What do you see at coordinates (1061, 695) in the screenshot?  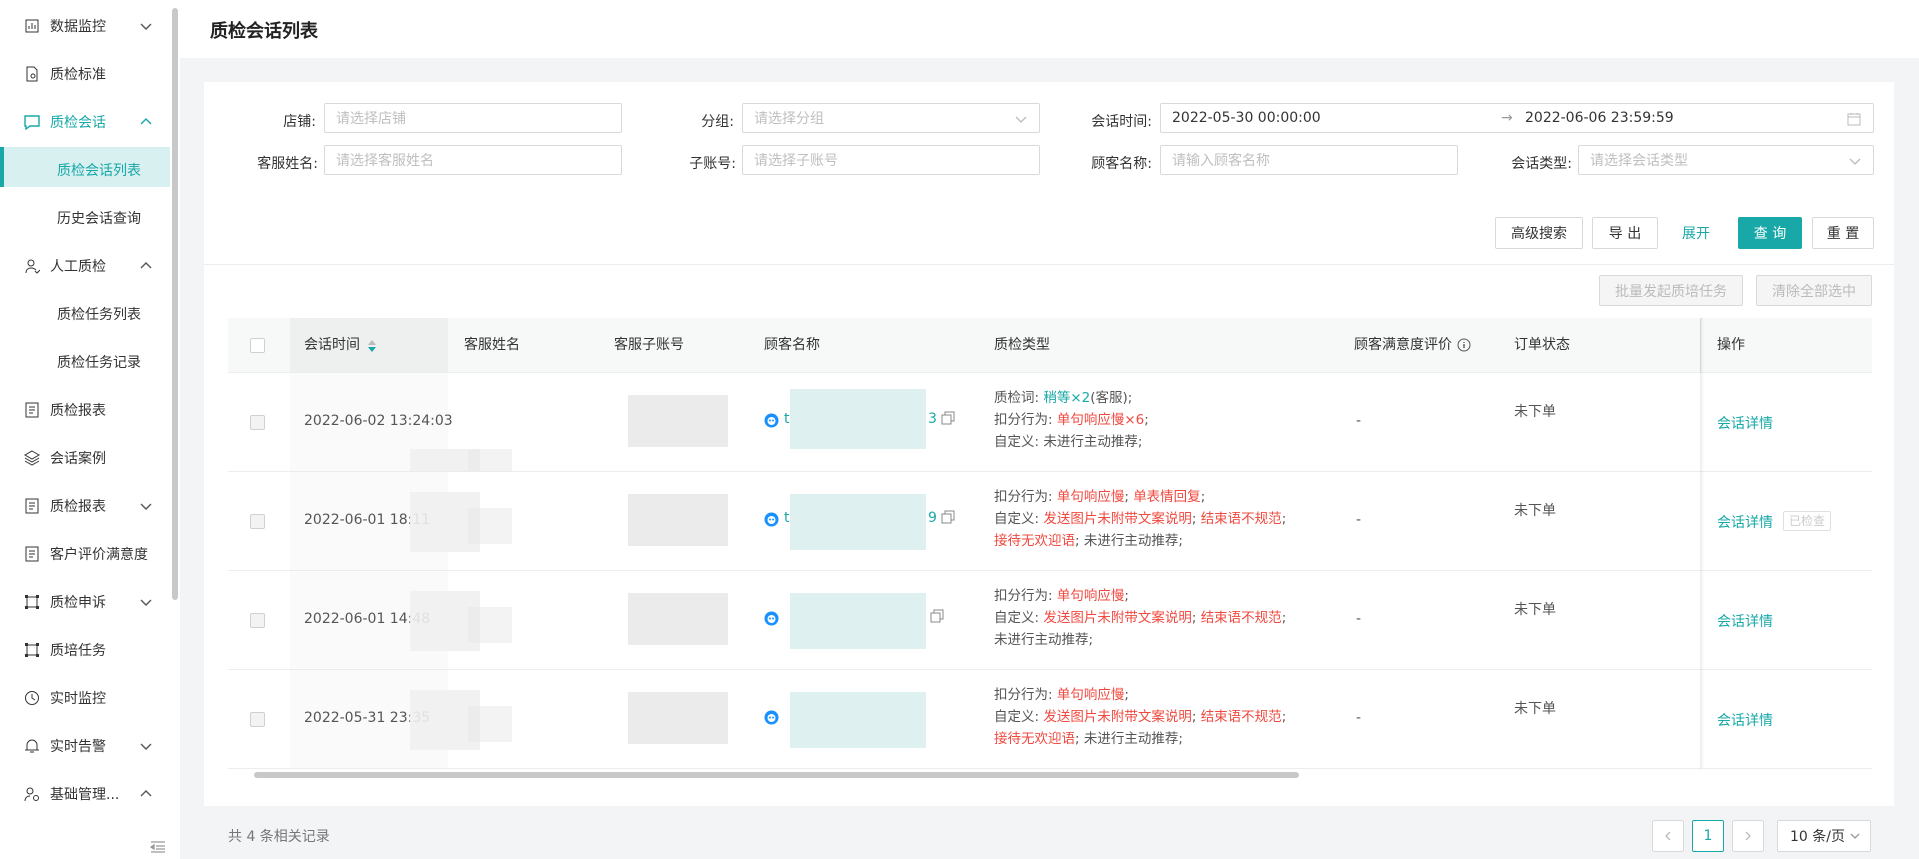 I see `qc-type-line: 扣分行为: 单句响应慢;` at bounding box center [1061, 695].